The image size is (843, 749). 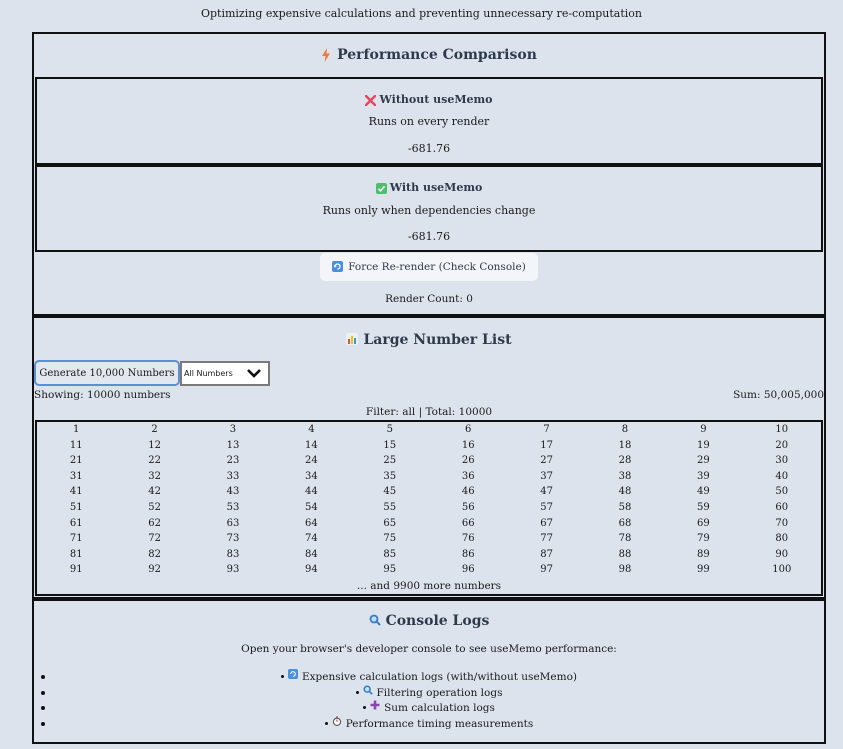 I want to click on number-cell: 62, so click(x=154, y=523).